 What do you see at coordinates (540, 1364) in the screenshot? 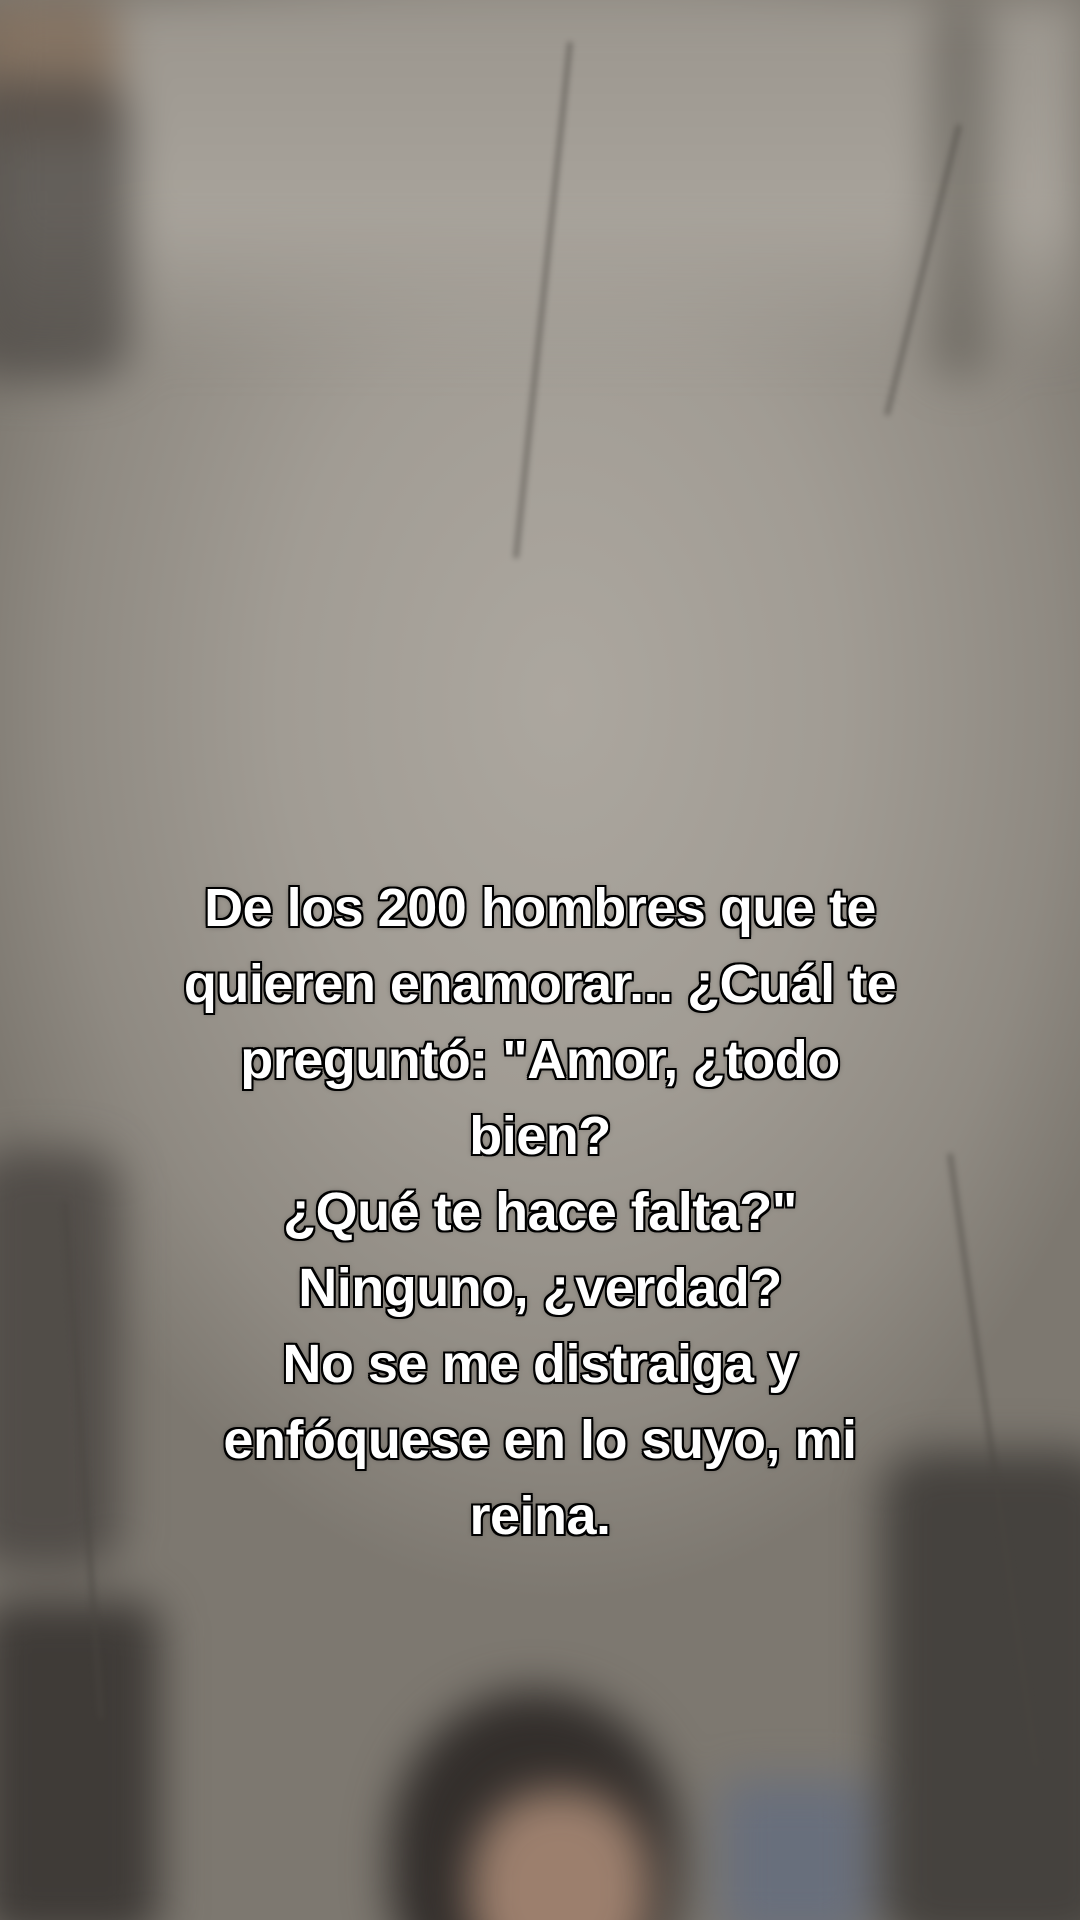
I see `caption-line: No se me distraiga y` at bounding box center [540, 1364].